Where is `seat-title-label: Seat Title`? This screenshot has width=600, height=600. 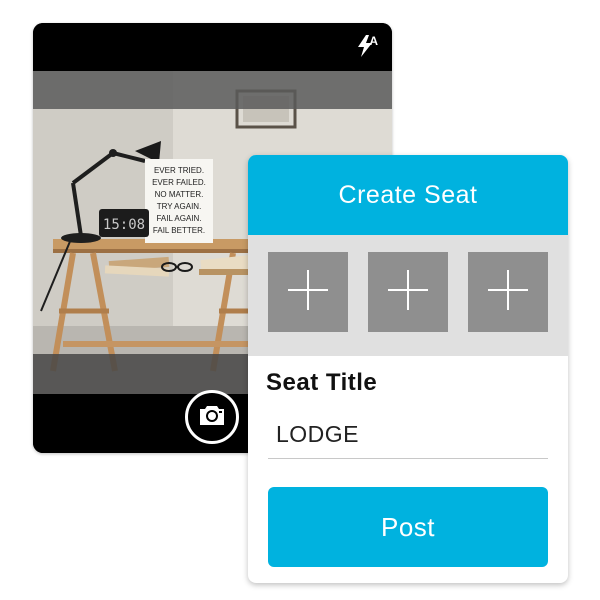
seat-title-label: Seat Title is located at coordinates (322, 382).